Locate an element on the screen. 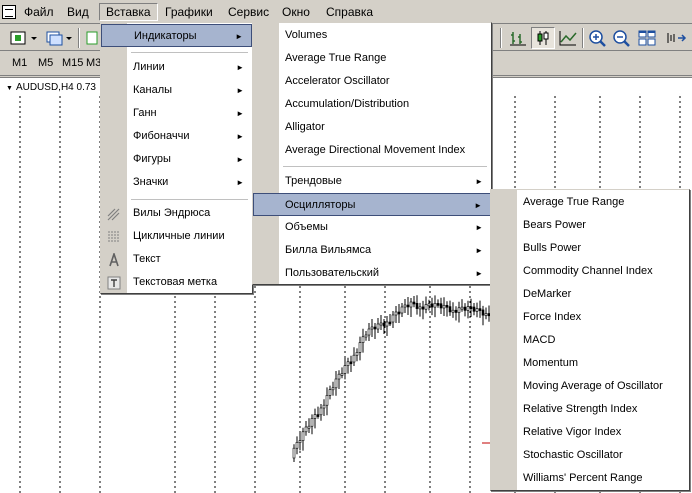 This screenshot has width=692, height=493. menu-item-channels: Каналы ► is located at coordinates (176, 90).